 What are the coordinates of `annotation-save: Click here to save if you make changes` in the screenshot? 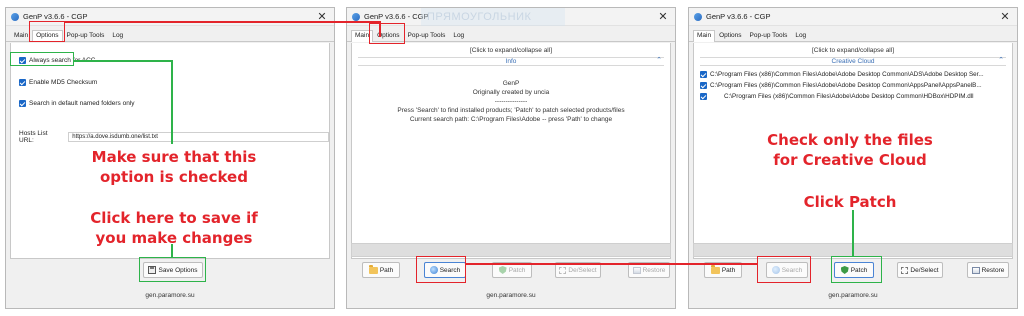 It's located at (174, 228).